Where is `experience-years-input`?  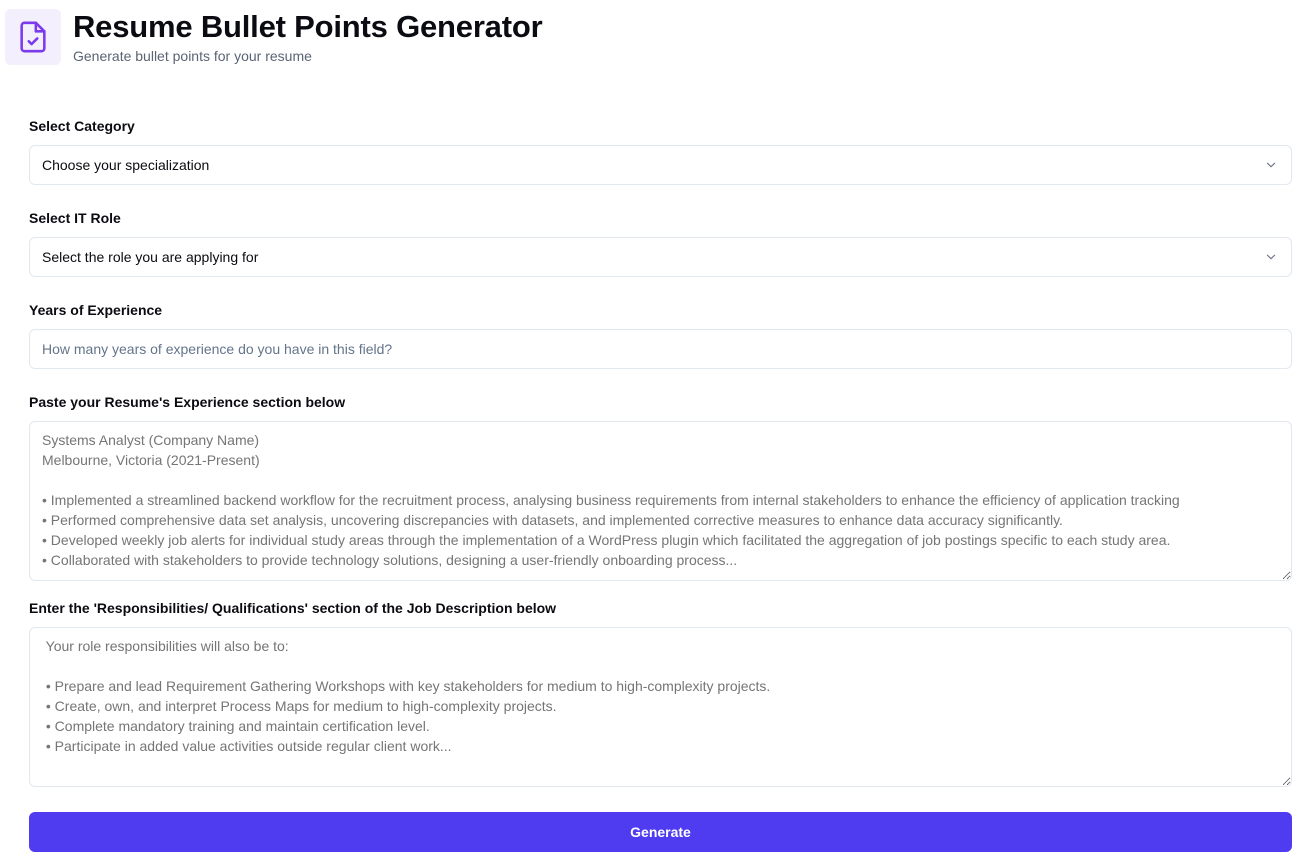 experience-years-input is located at coordinates (660, 349).